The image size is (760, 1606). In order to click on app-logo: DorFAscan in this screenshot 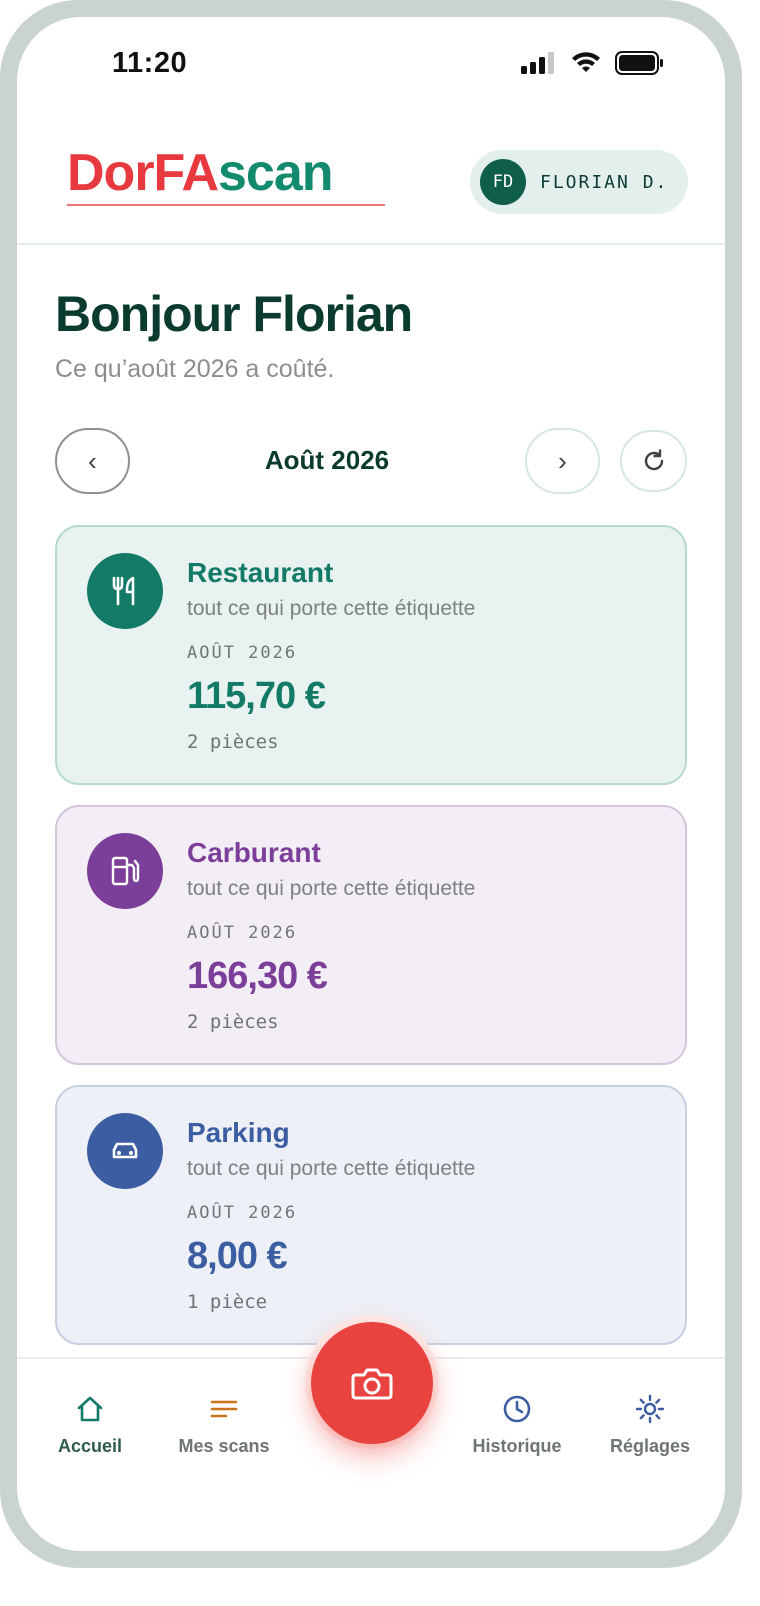, I will do `click(200, 173)`.